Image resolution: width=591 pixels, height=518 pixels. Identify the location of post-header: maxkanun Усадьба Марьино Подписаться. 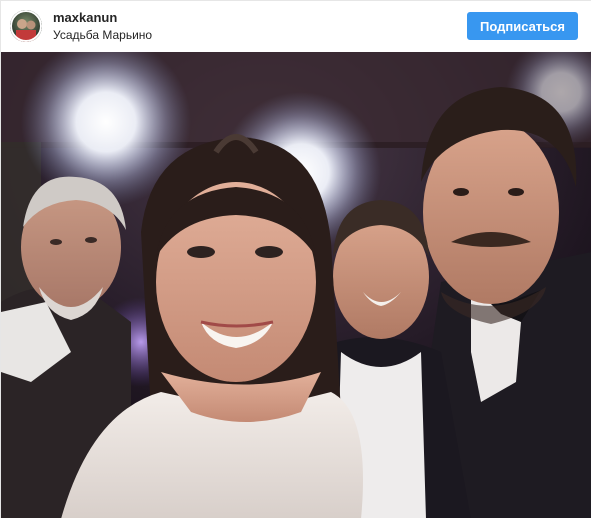
(296, 26).